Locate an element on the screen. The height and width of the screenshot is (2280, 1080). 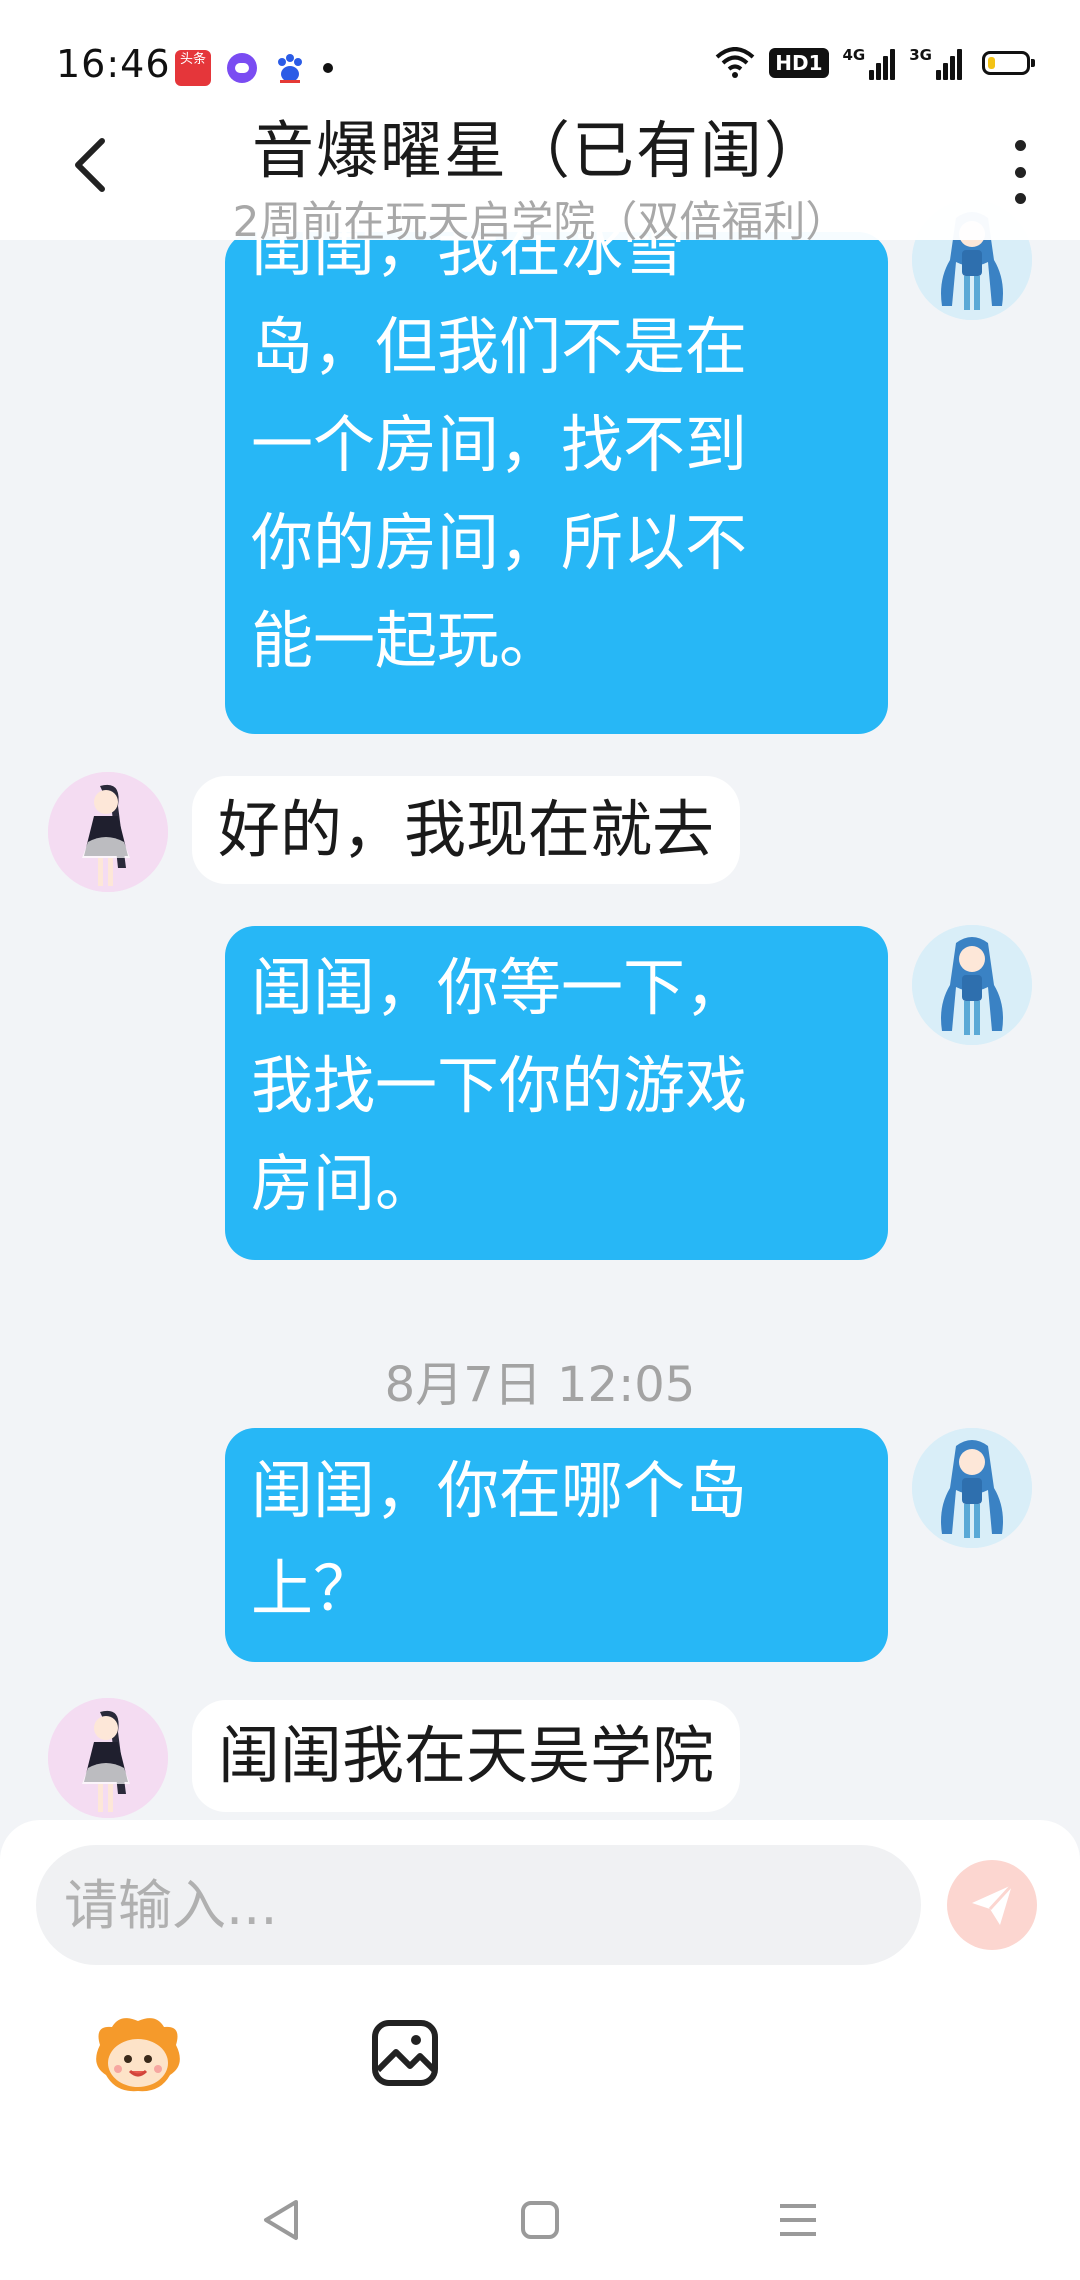
nav-back-button is located at coordinates (280, 2220).